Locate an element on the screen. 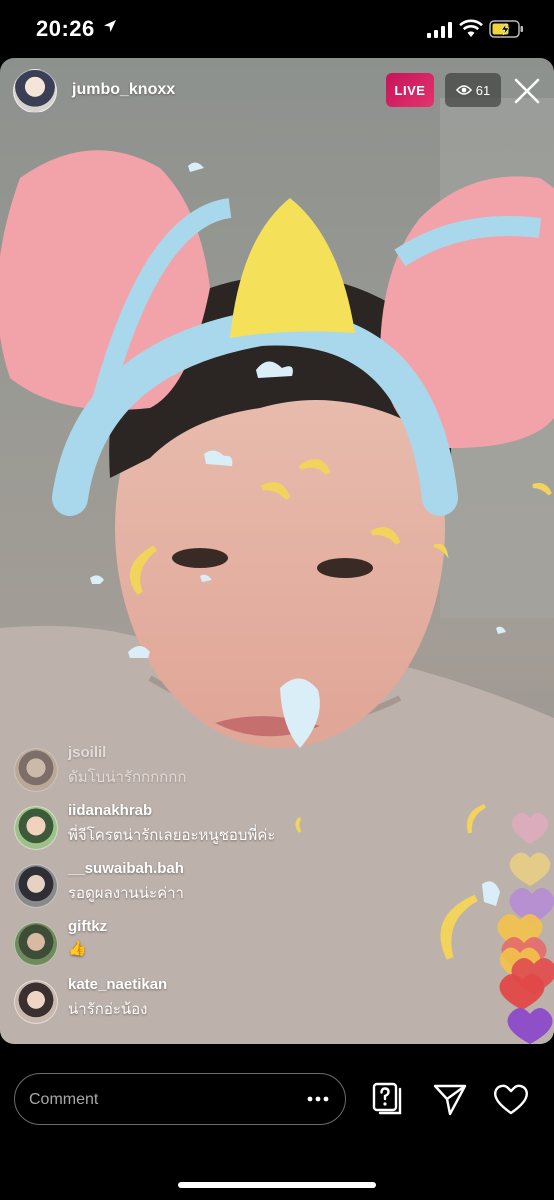 This screenshot has width=554, height=1200. comment-item: jsoilil ดัมโบน่ารักกกกกก is located at coordinates (174, 769).